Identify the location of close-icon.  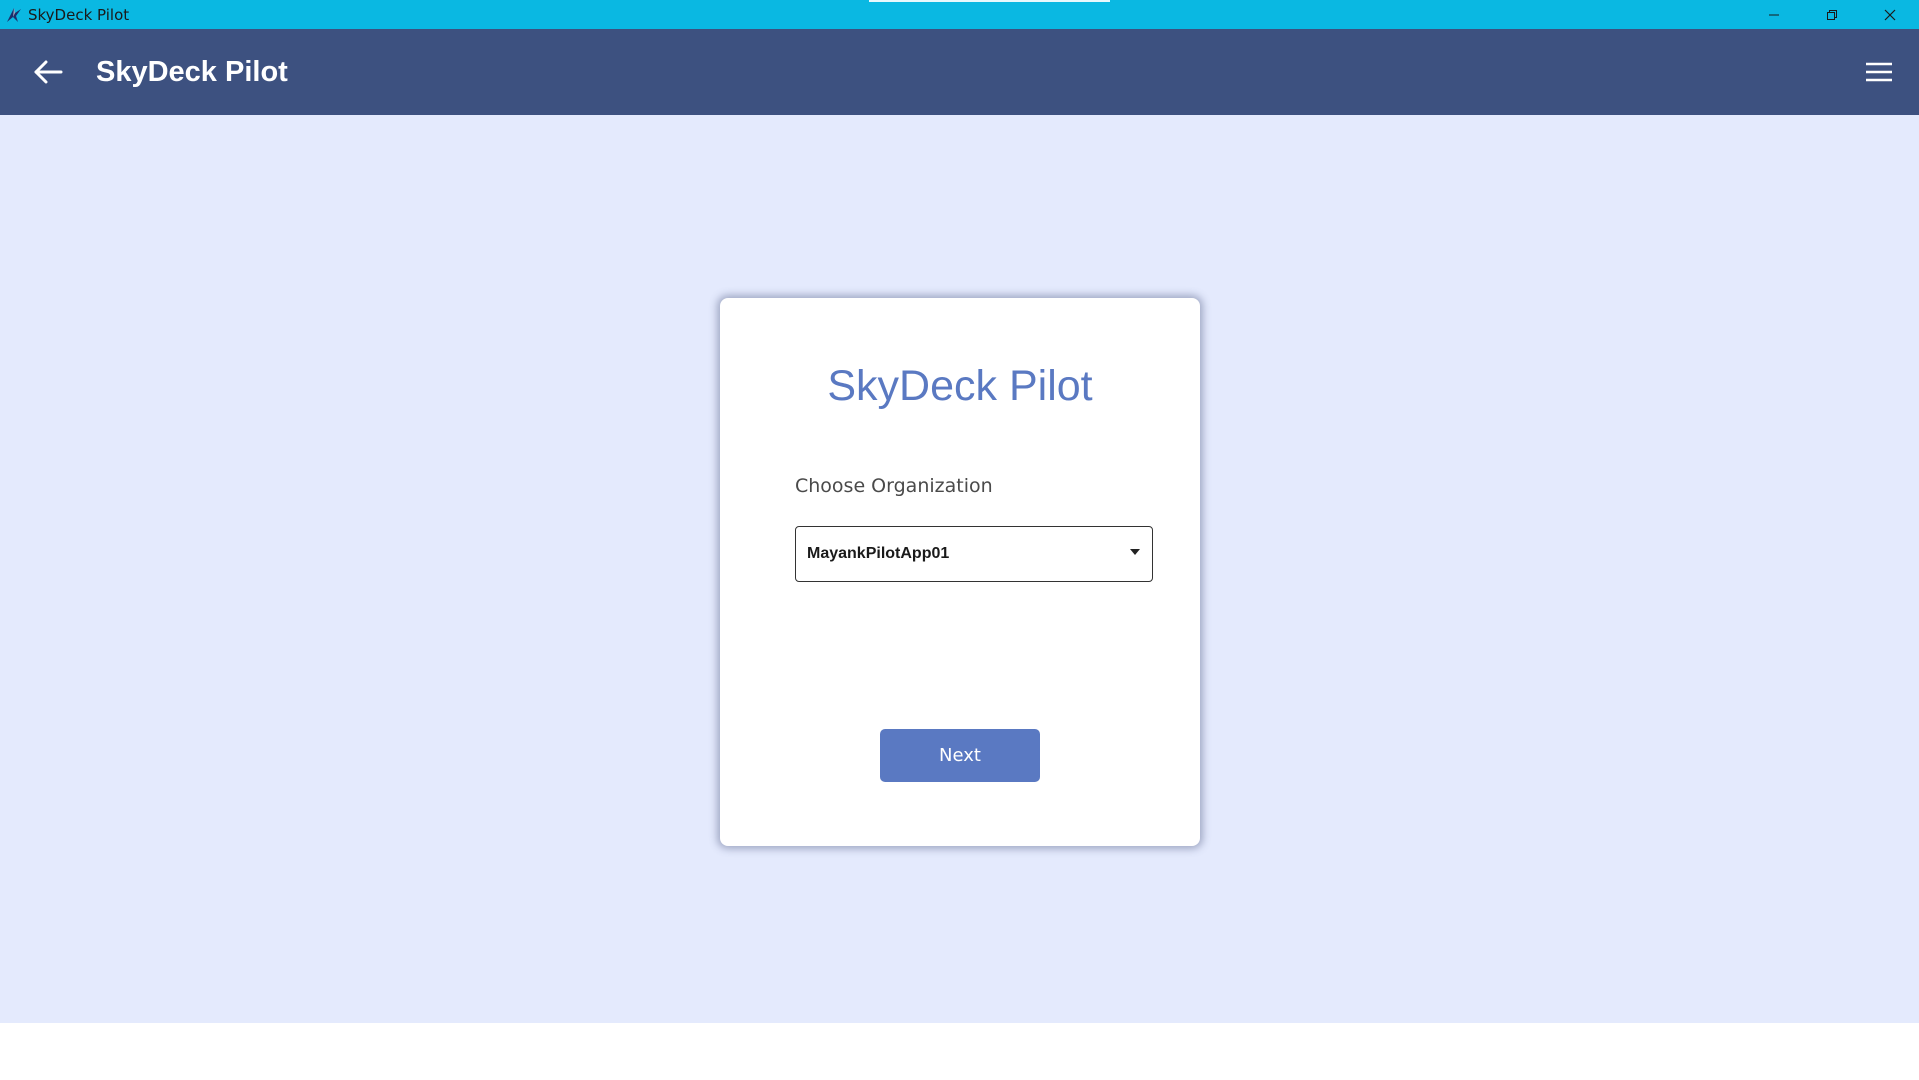
(1890, 14).